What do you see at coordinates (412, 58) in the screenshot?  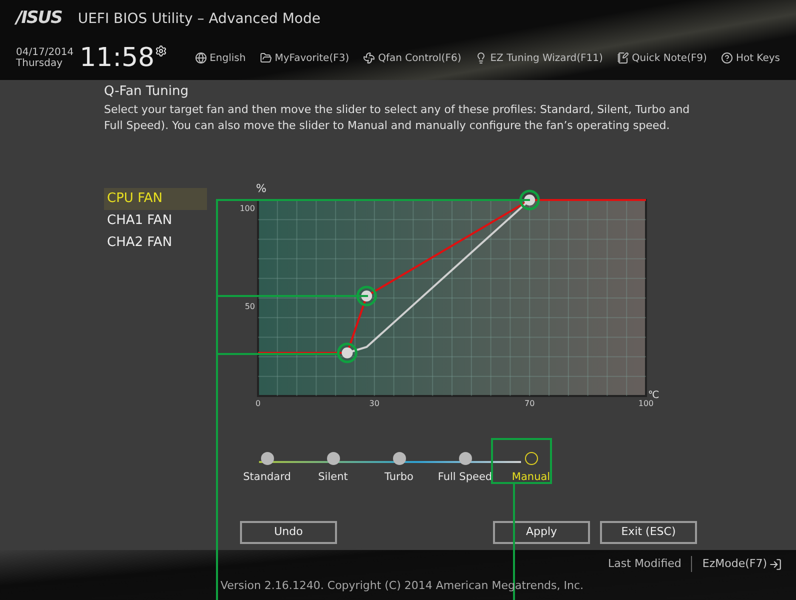 I see `toolbar-link: Qfan Control(F6)` at bounding box center [412, 58].